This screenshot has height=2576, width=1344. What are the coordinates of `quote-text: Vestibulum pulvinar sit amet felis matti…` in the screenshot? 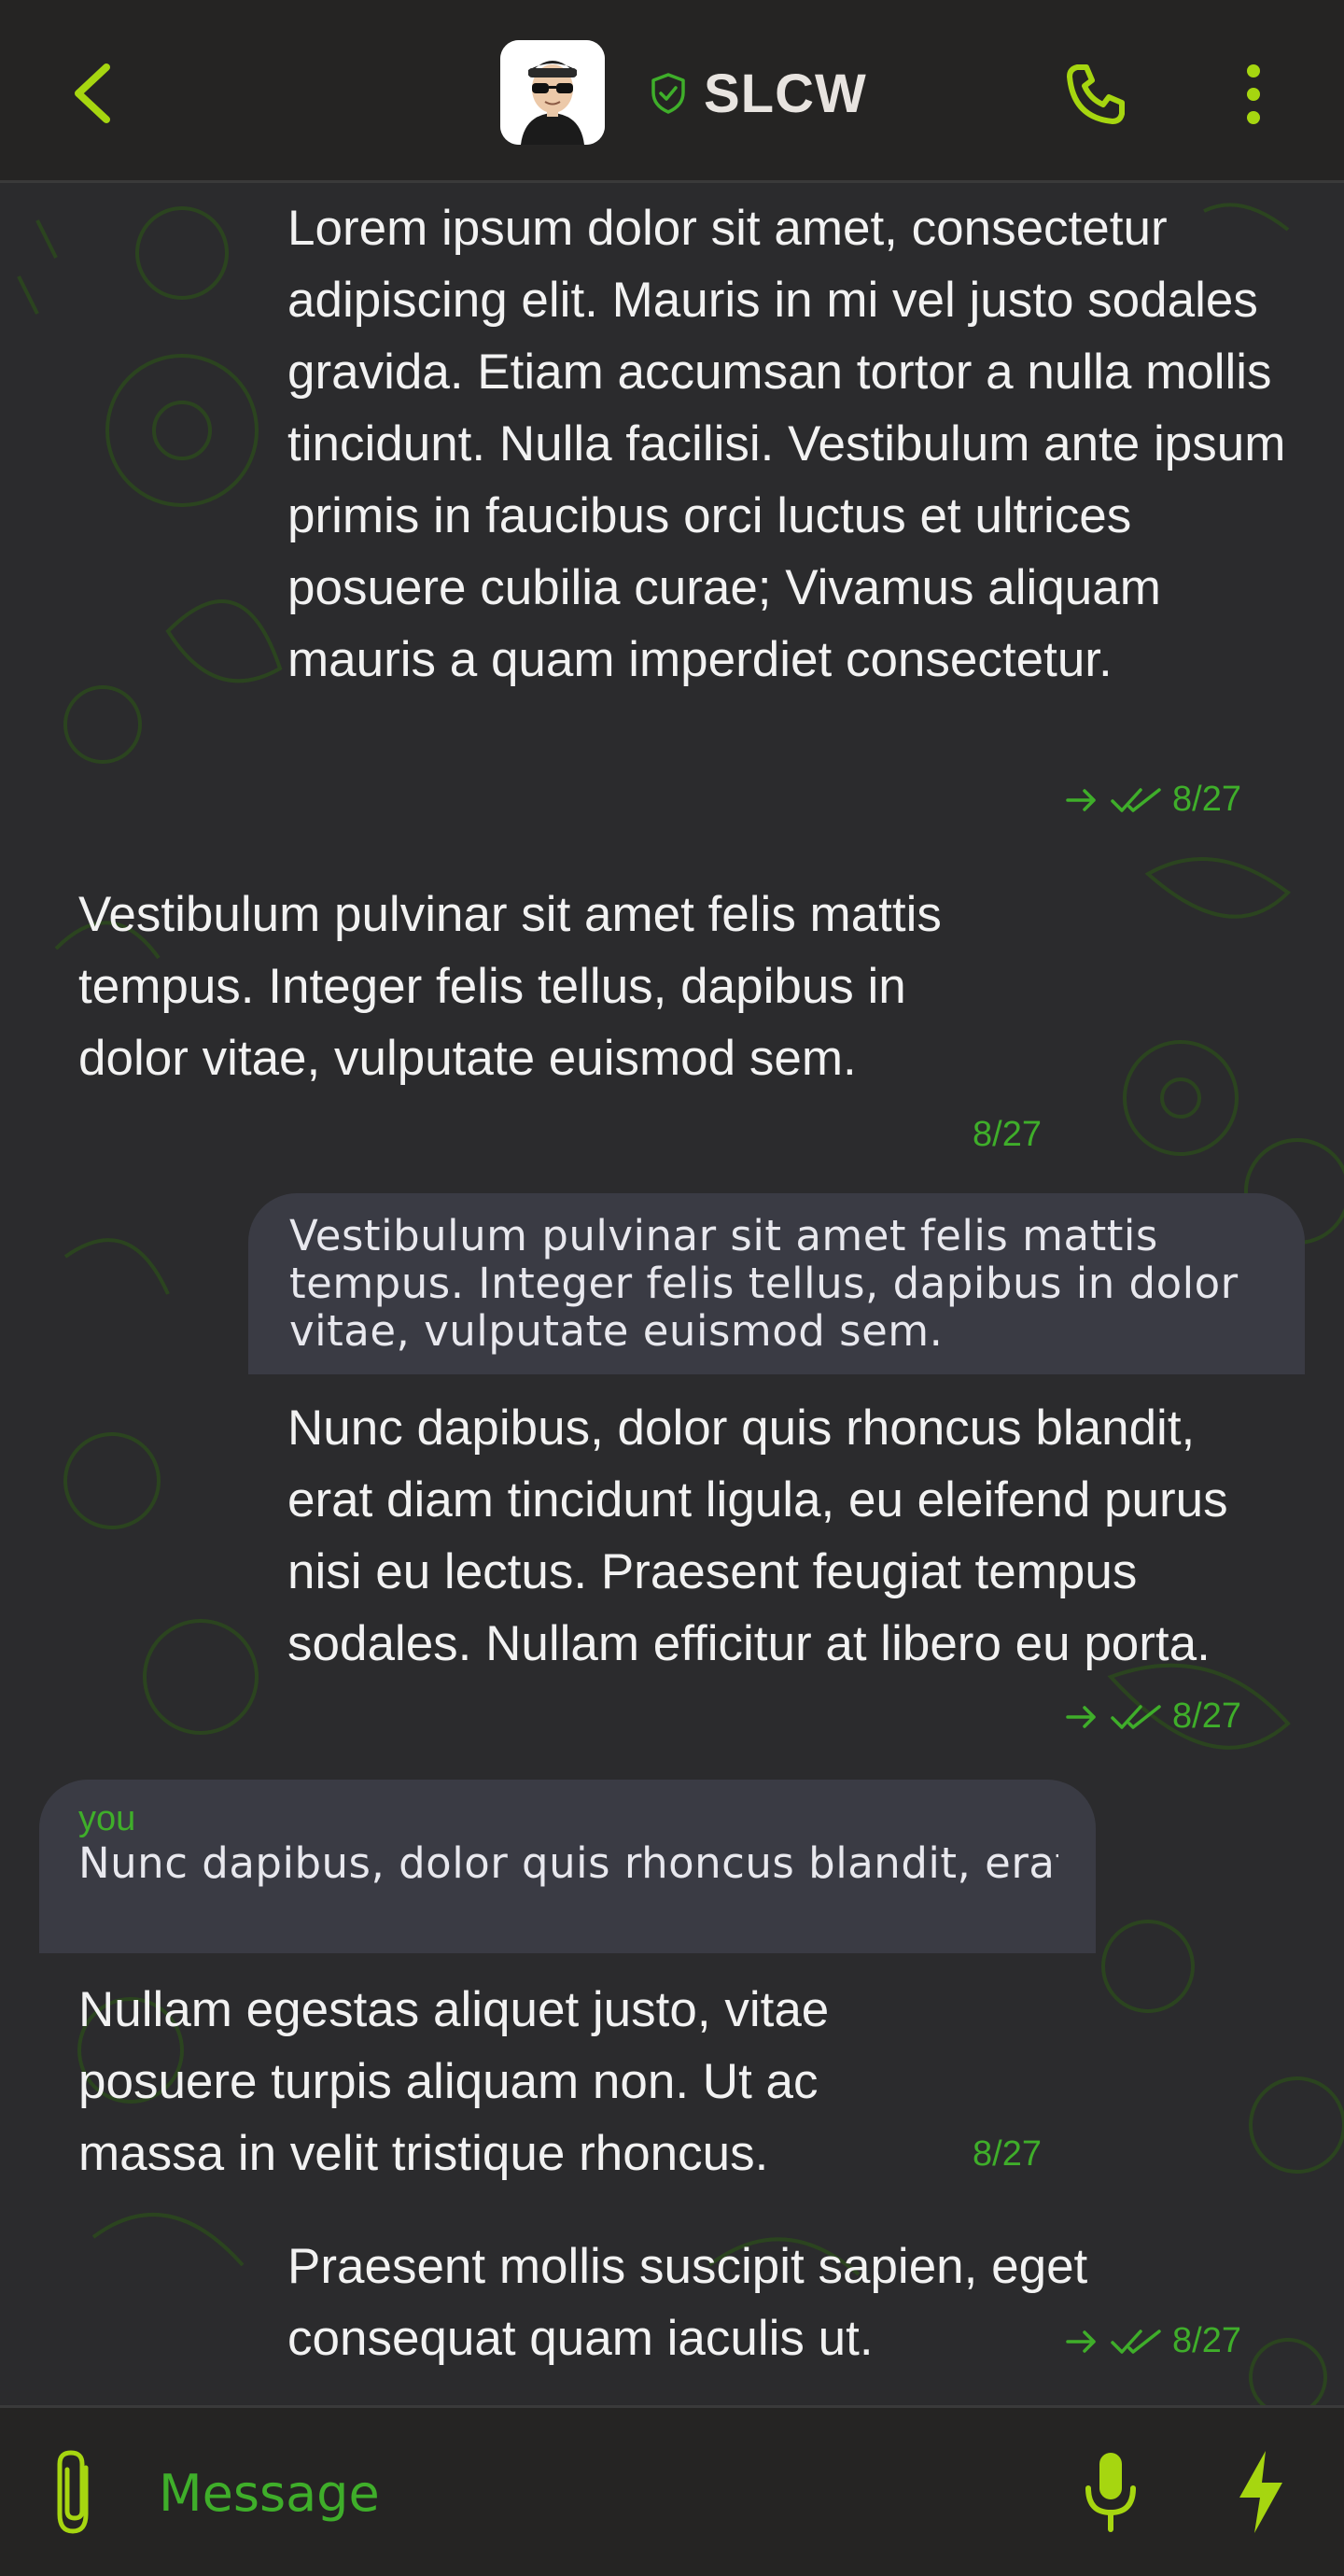 It's located at (764, 1283).